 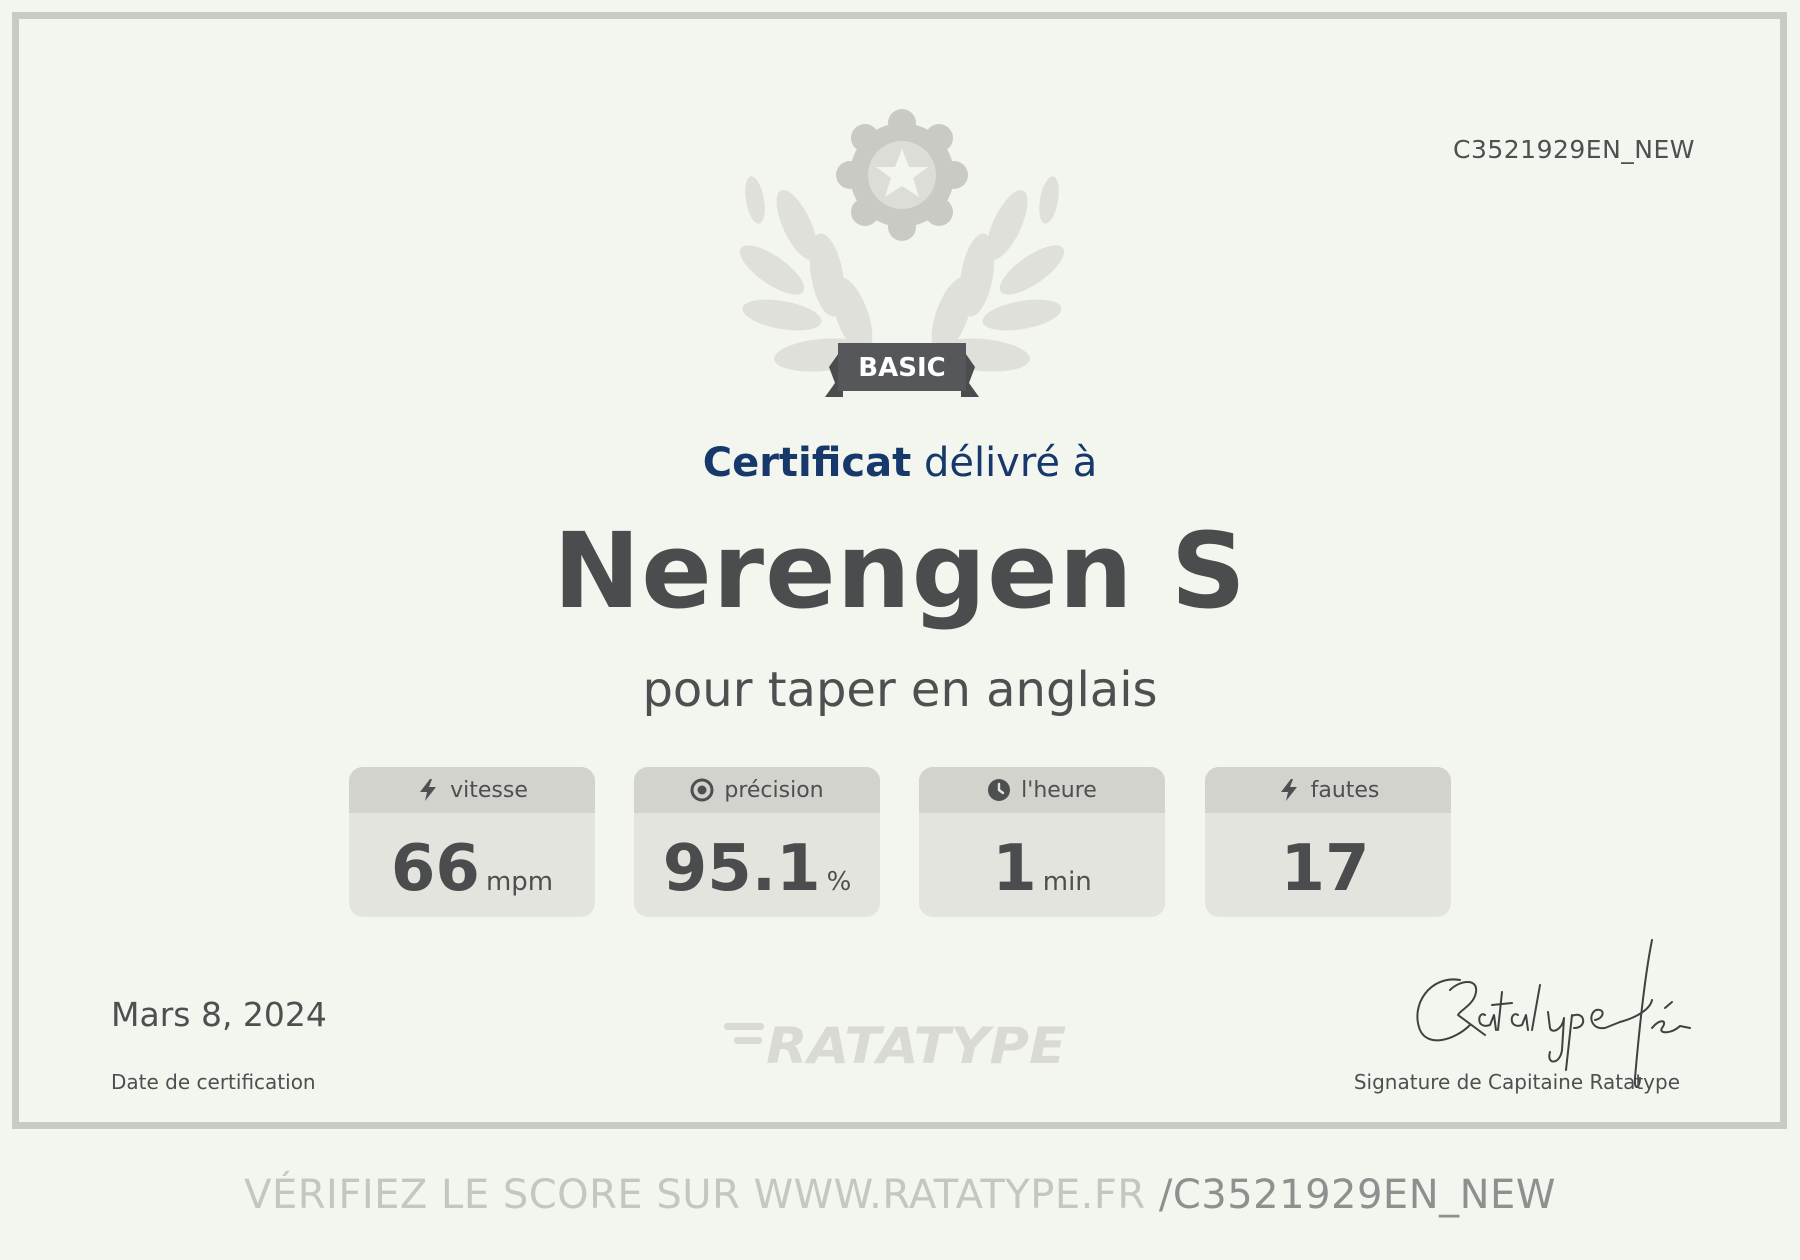 What do you see at coordinates (519, 882) in the screenshot?
I see `stat-unit: mpm` at bounding box center [519, 882].